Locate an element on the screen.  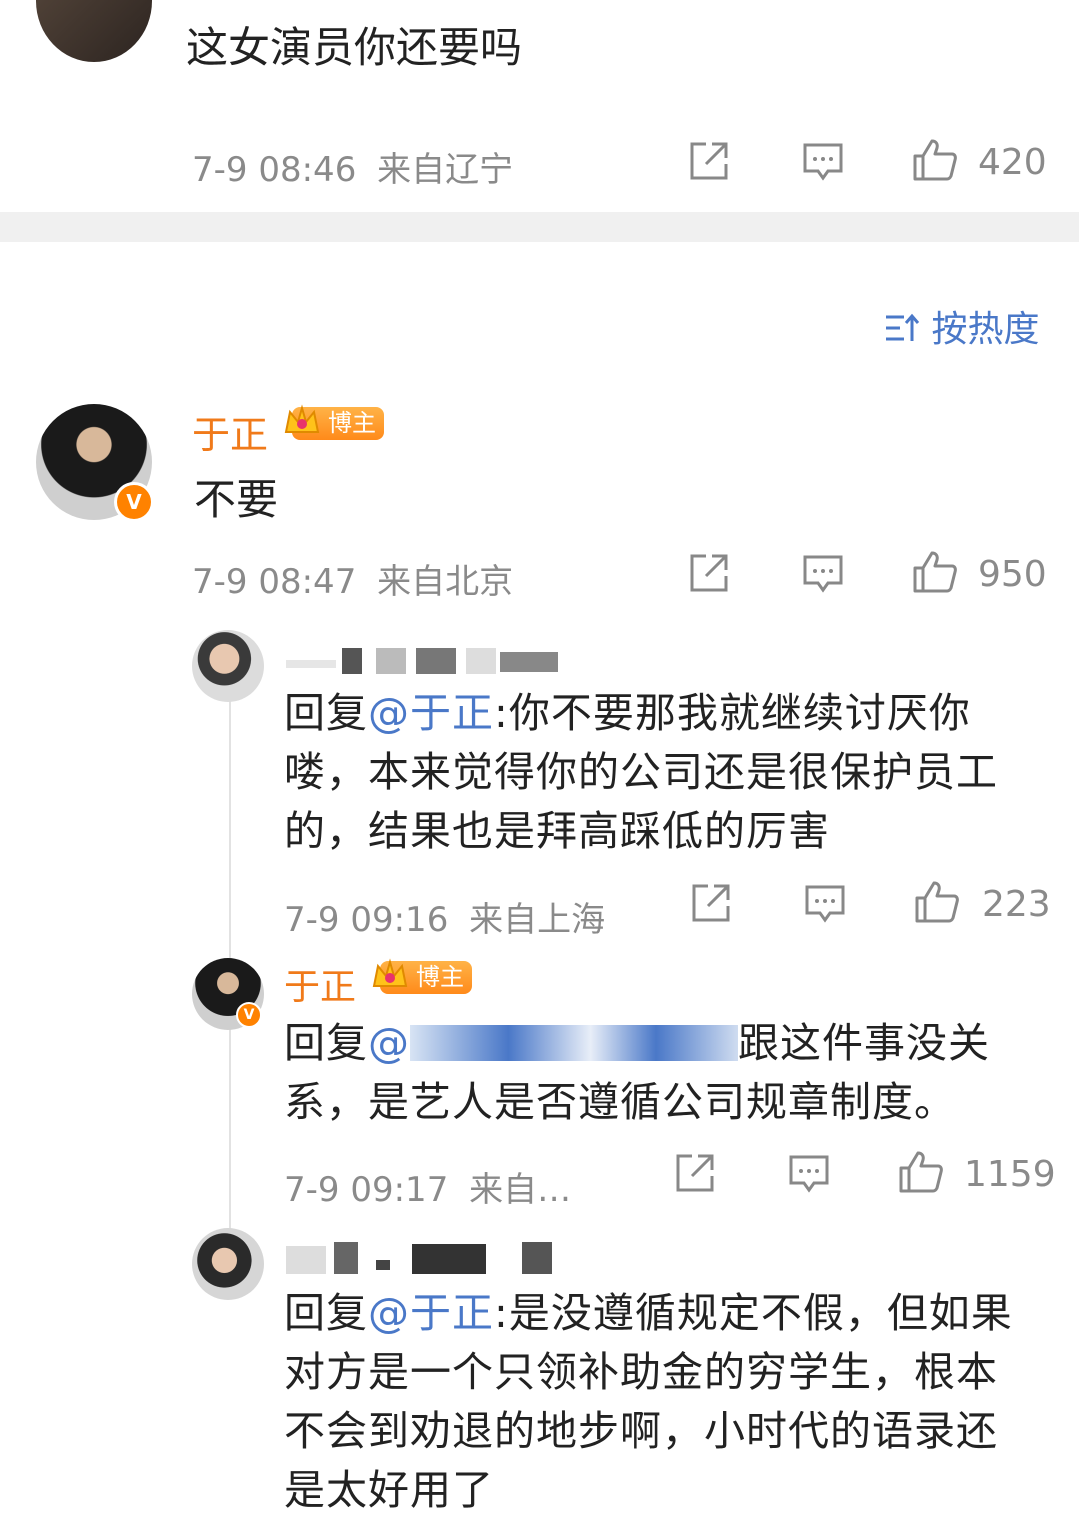
section-divider is located at coordinates (539, 227).